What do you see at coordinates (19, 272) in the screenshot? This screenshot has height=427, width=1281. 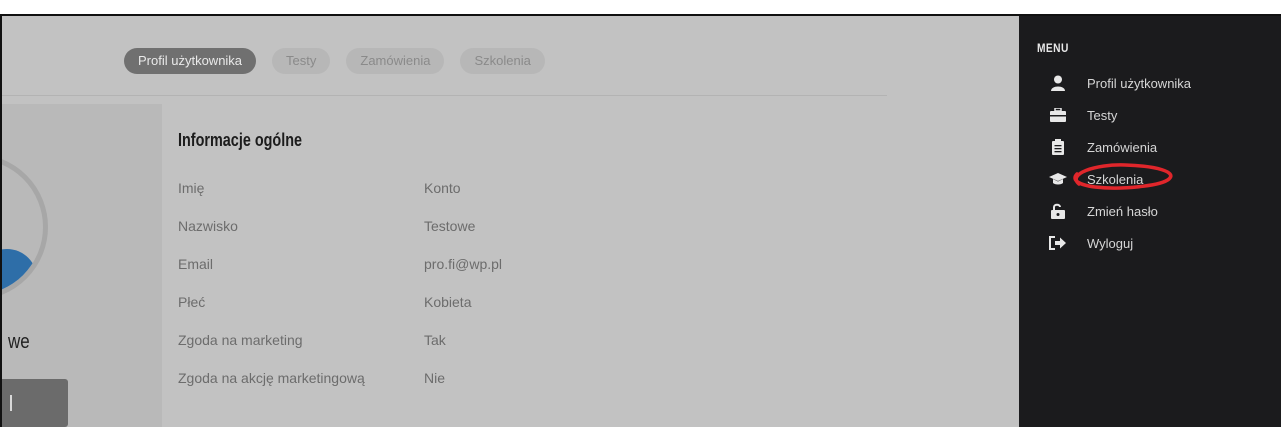 I see `avatar-shirt` at bounding box center [19, 272].